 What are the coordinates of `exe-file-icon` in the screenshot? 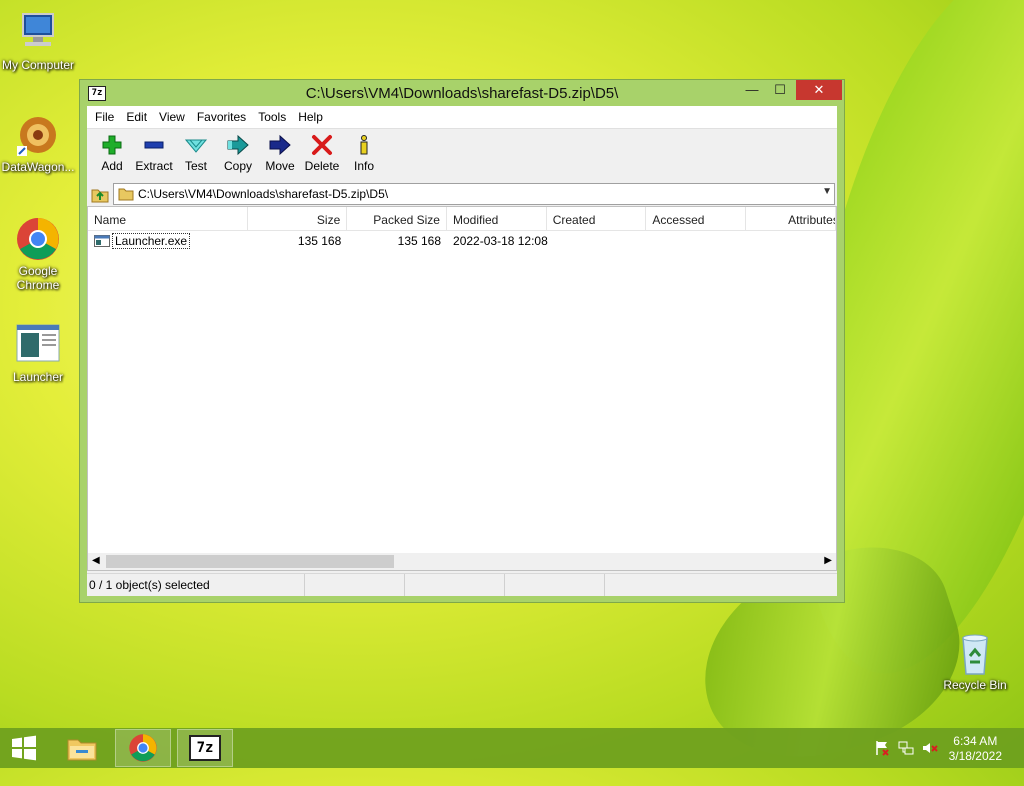 It's located at (102, 241).